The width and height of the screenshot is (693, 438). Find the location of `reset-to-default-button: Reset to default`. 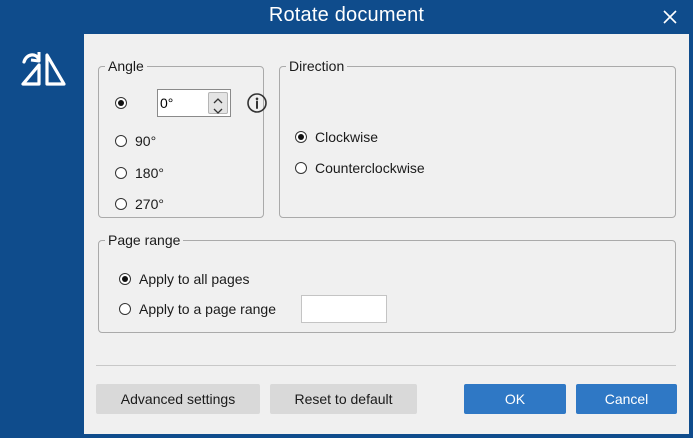

reset-to-default-button: Reset to default is located at coordinates (343, 399).